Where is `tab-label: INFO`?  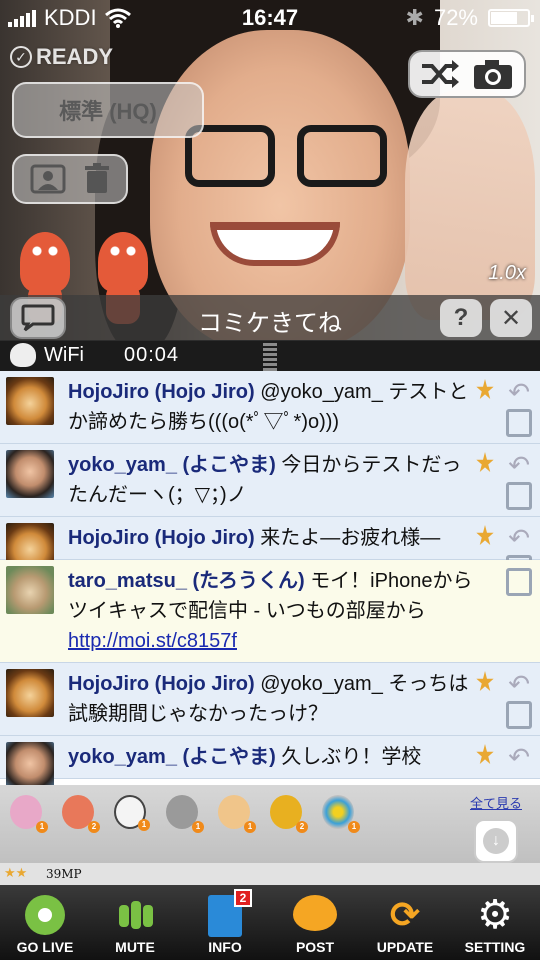 tab-label: INFO is located at coordinates (225, 947).